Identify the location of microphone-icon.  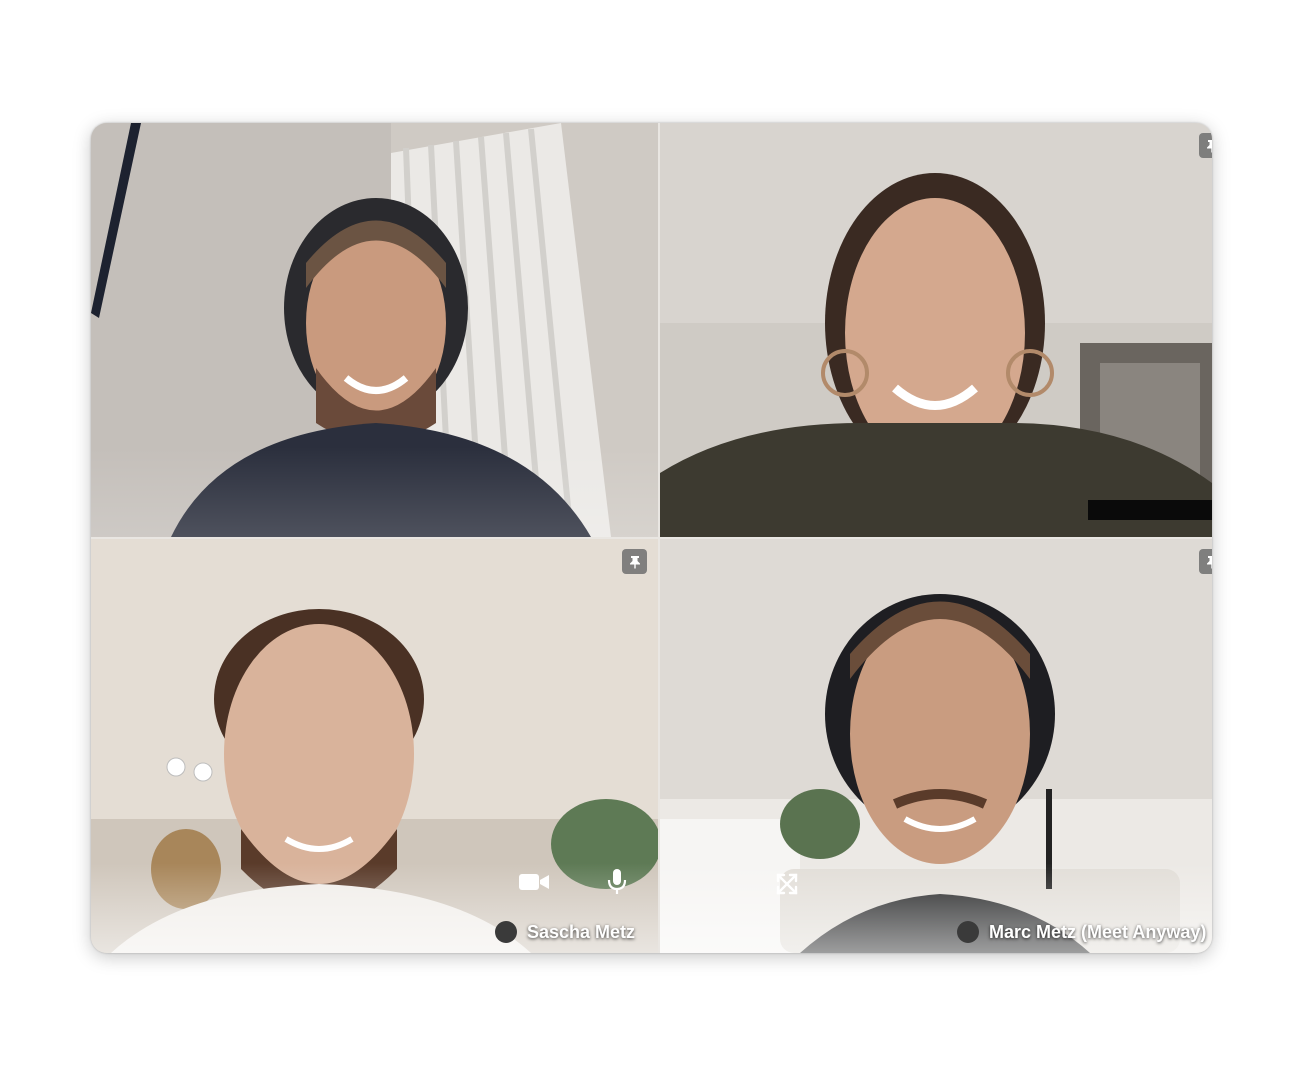
(617, 881).